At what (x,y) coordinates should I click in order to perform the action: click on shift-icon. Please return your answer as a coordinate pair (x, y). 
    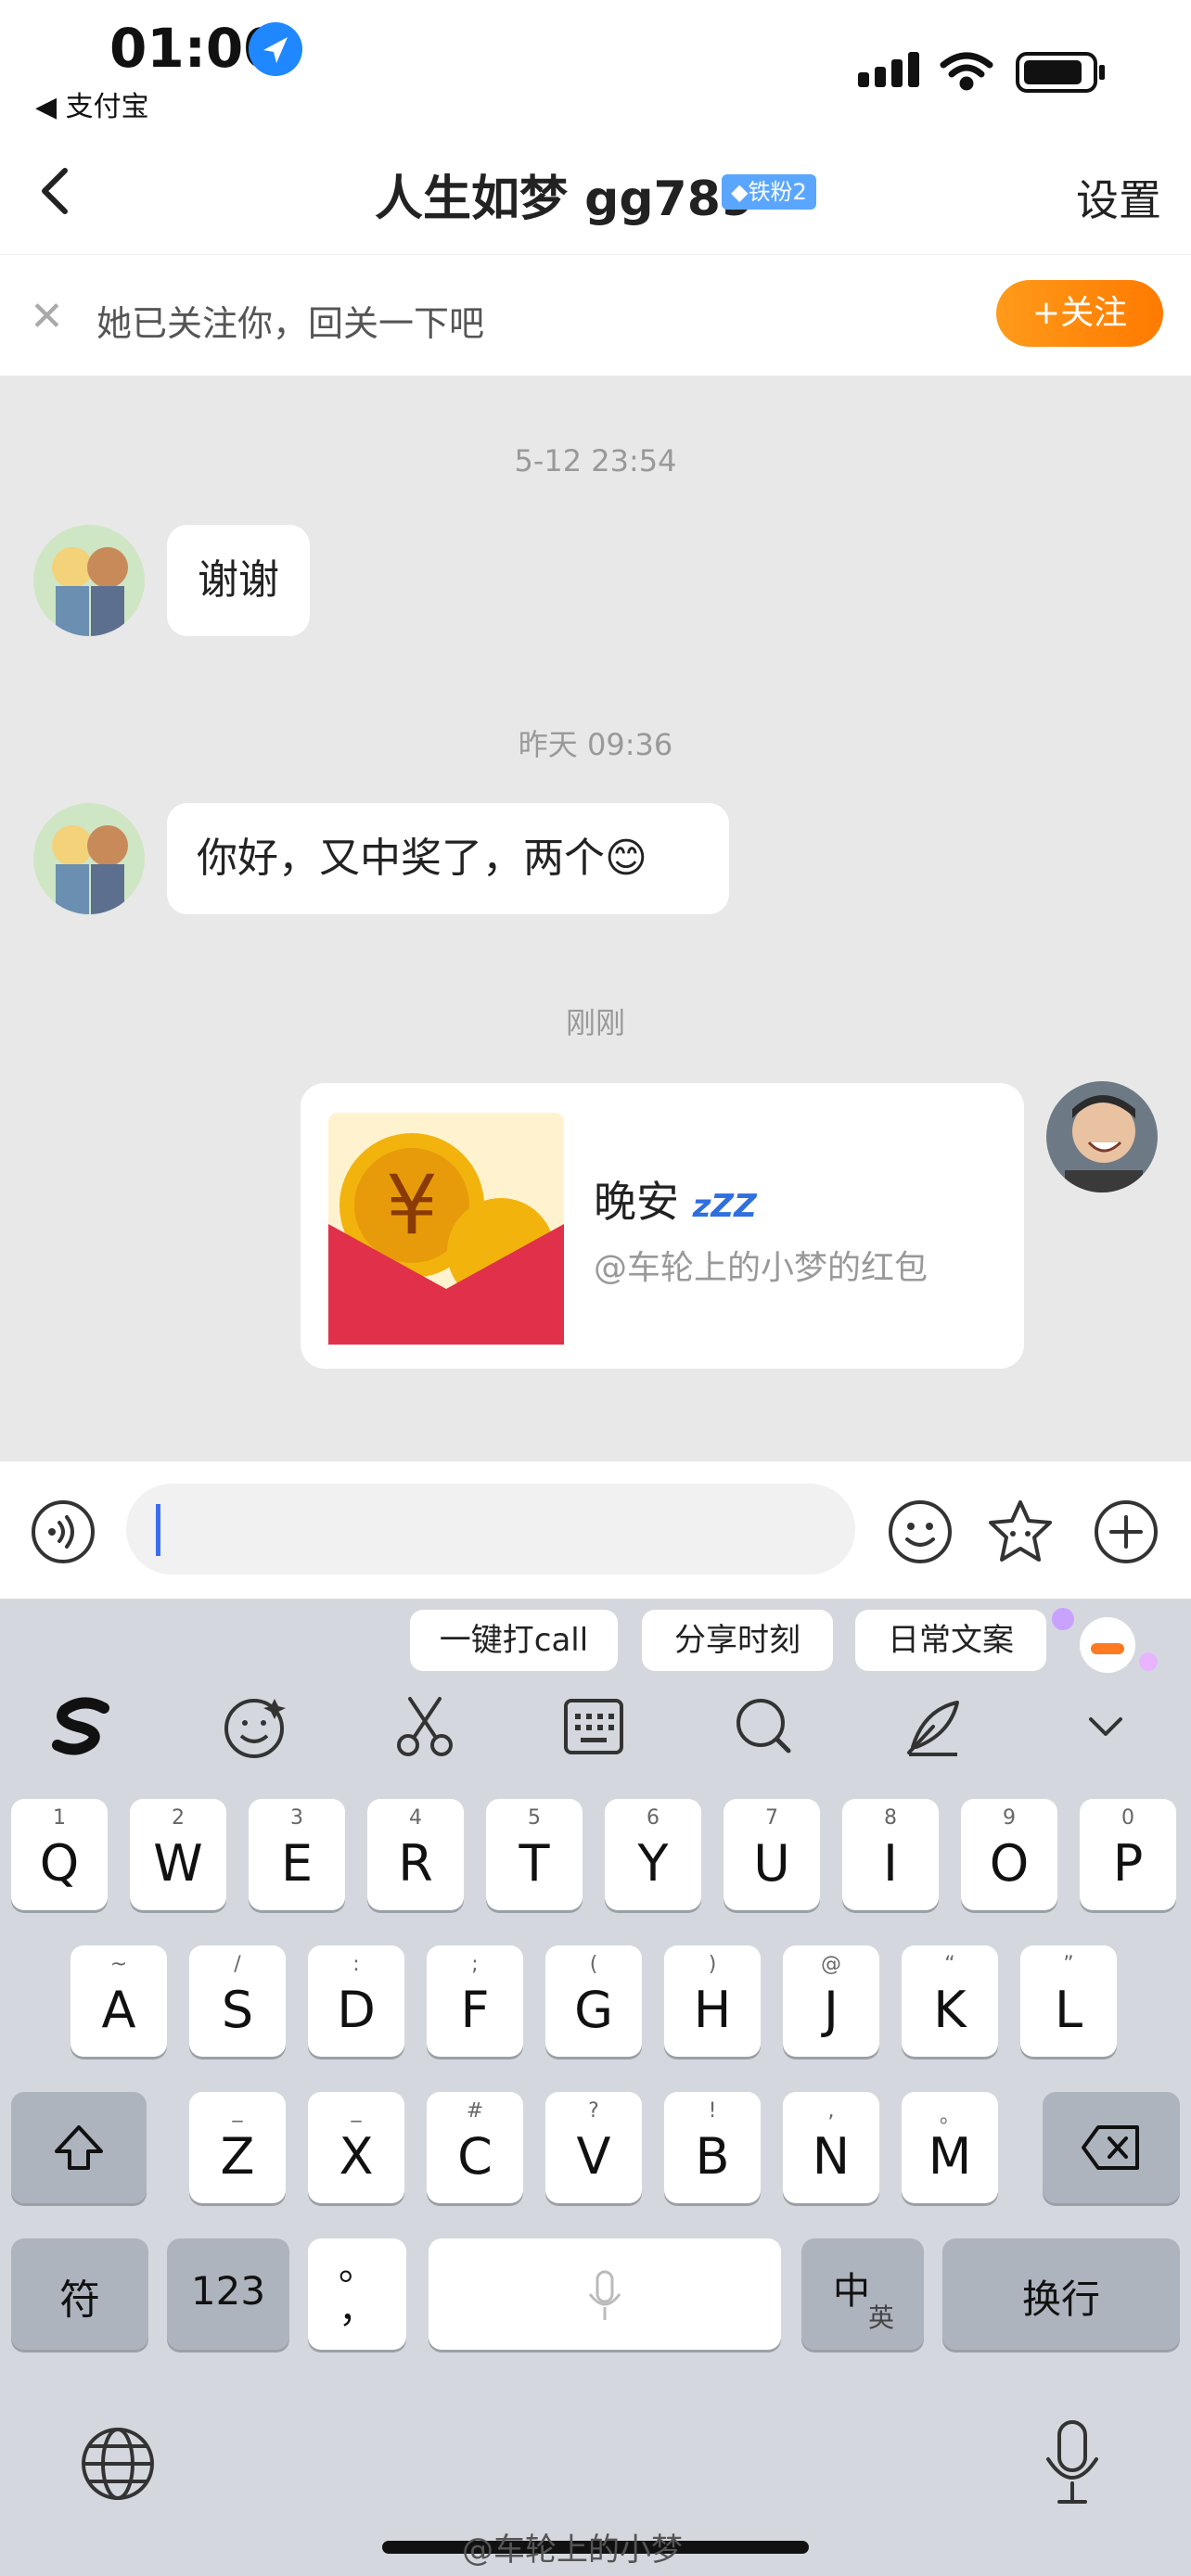
    Looking at the image, I should click on (79, 2147).